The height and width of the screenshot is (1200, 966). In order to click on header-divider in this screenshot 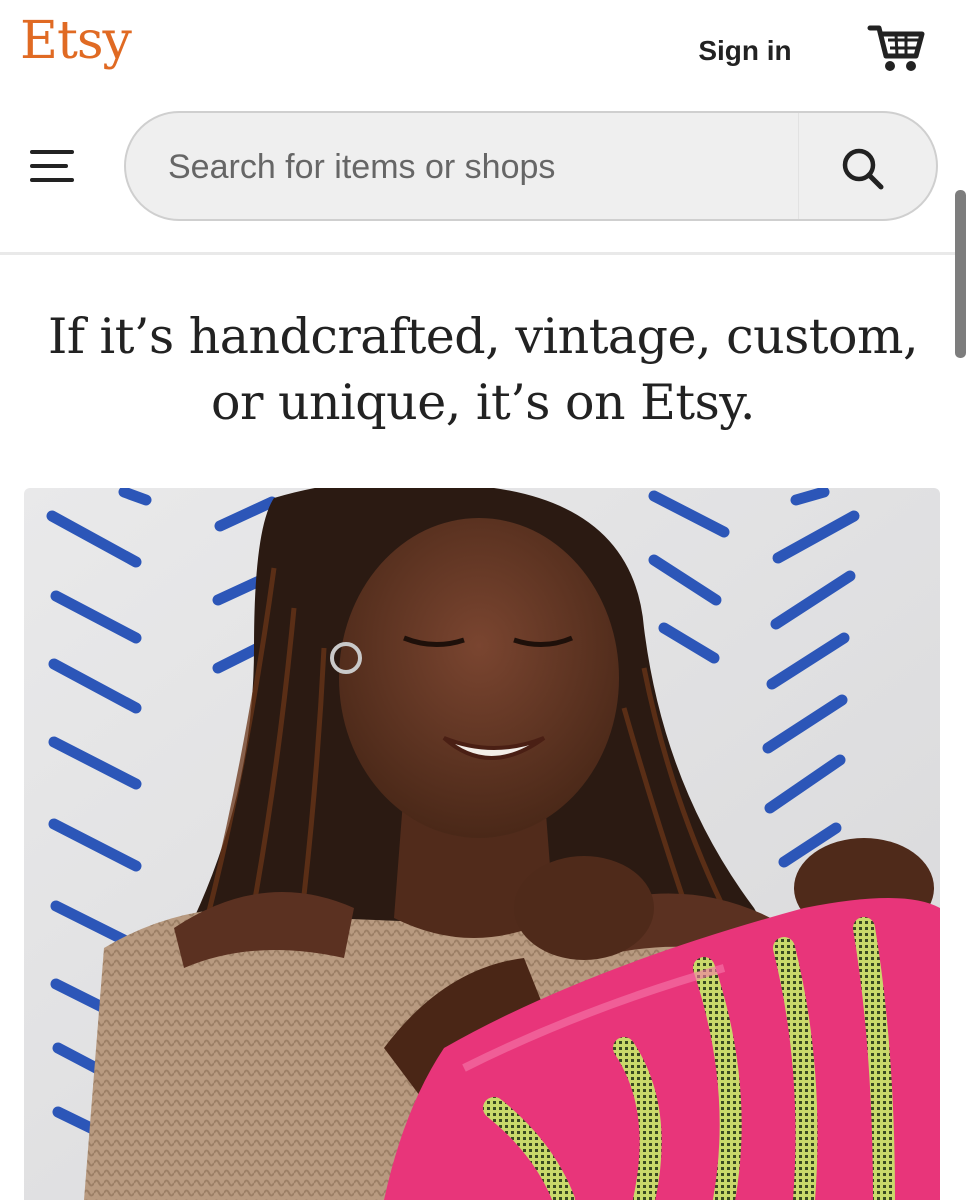, I will do `click(483, 253)`.